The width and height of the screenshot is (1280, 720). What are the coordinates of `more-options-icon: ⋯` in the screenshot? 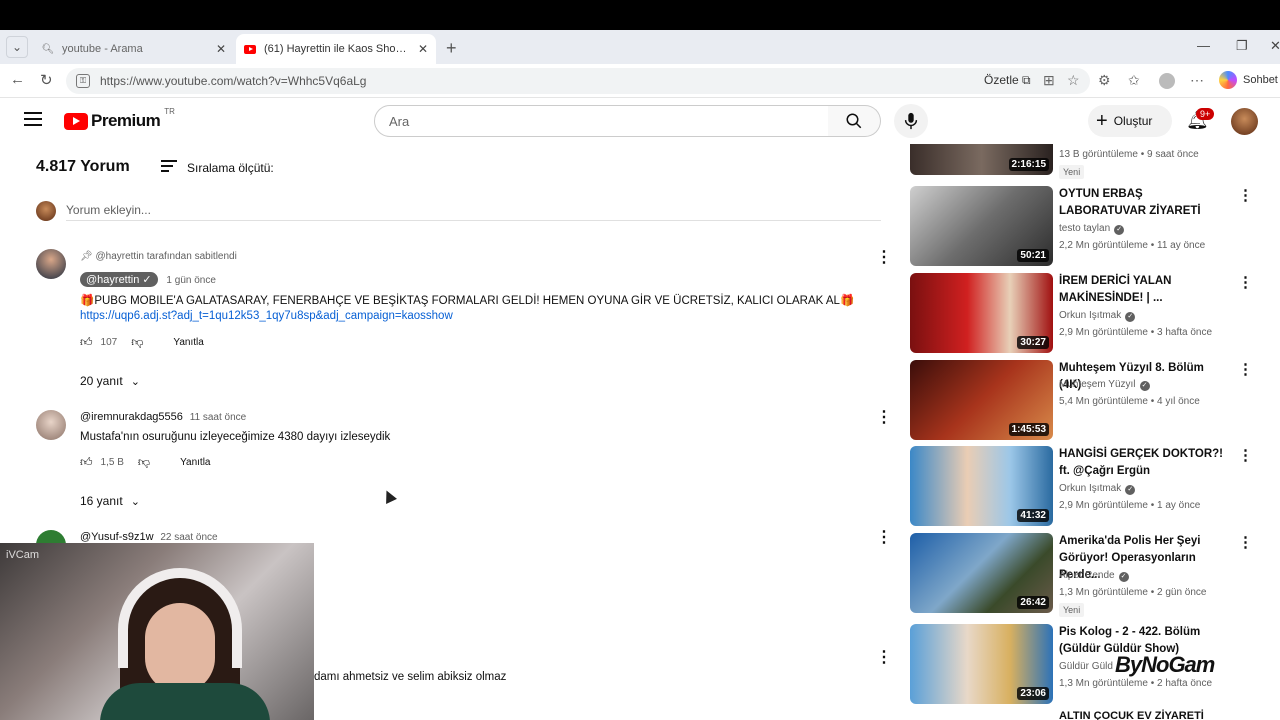 It's located at (1197, 80).